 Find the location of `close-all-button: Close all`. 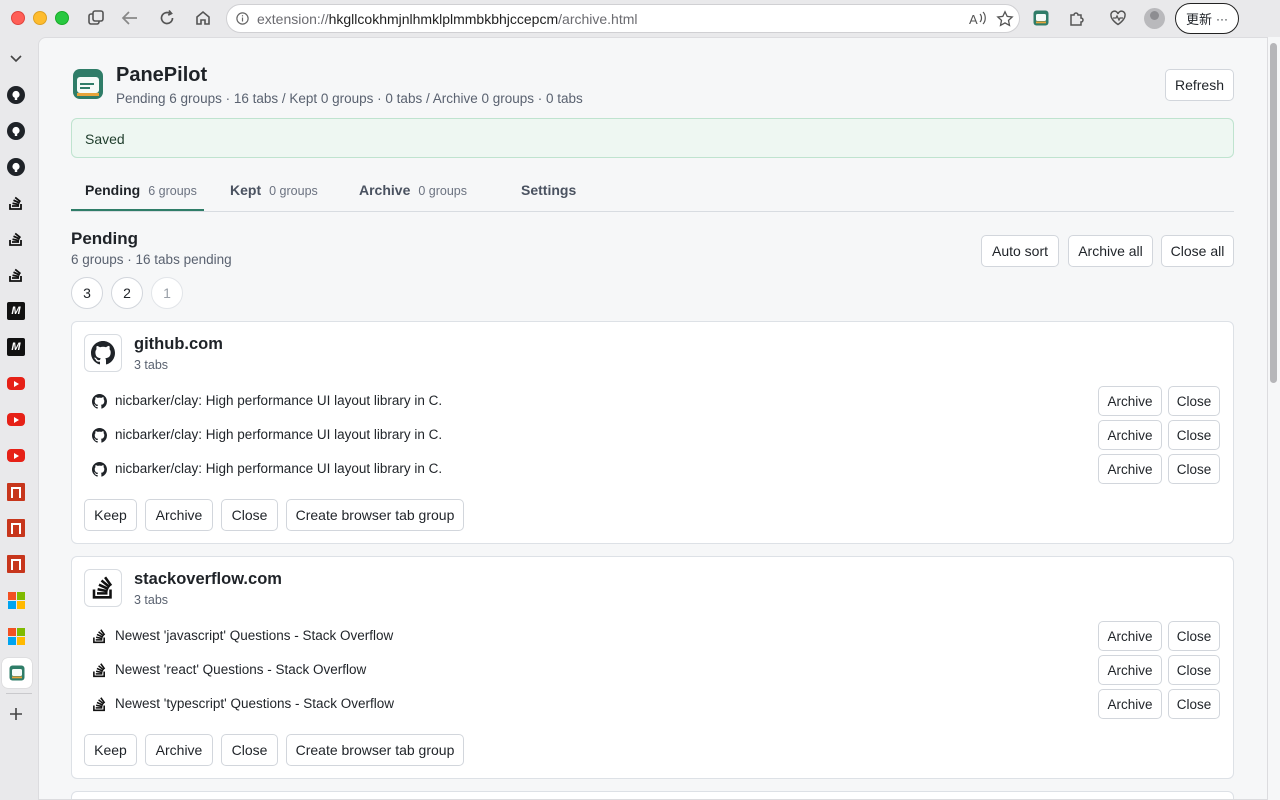

close-all-button: Close all is located at coordinates (1197, 251).